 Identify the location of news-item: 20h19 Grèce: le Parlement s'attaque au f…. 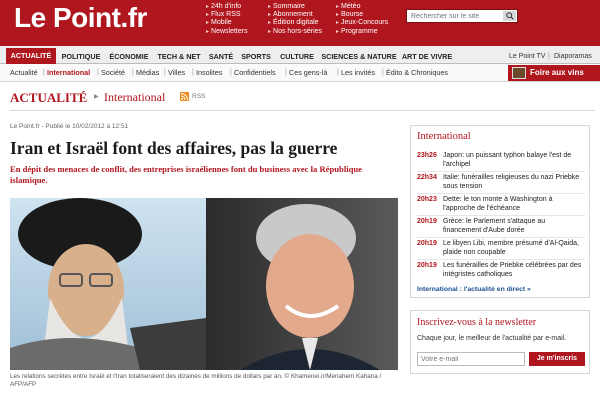
(502, 227).